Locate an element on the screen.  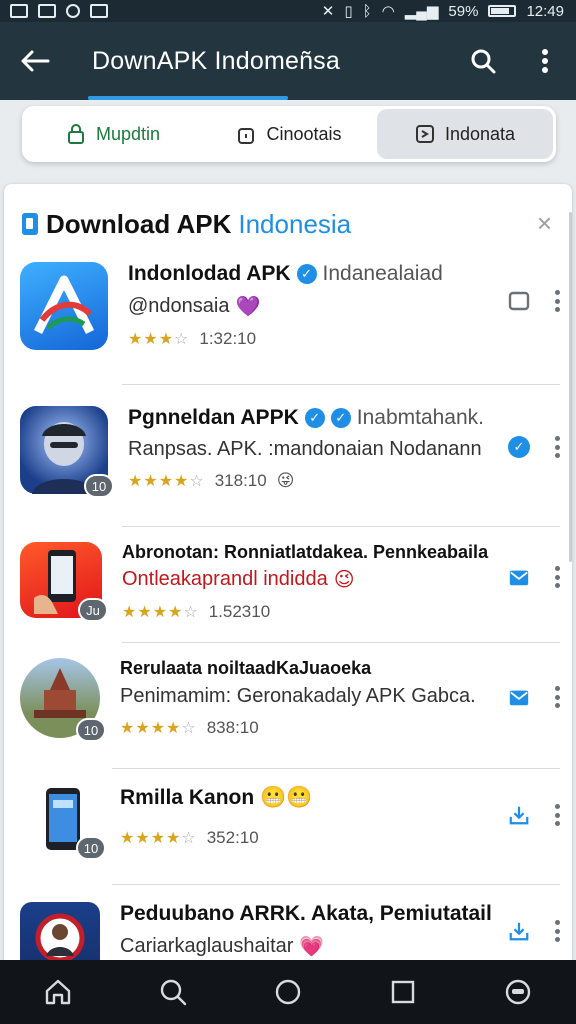
tab-mupdtin: Mupdtin is located at coordinates (113, 134).